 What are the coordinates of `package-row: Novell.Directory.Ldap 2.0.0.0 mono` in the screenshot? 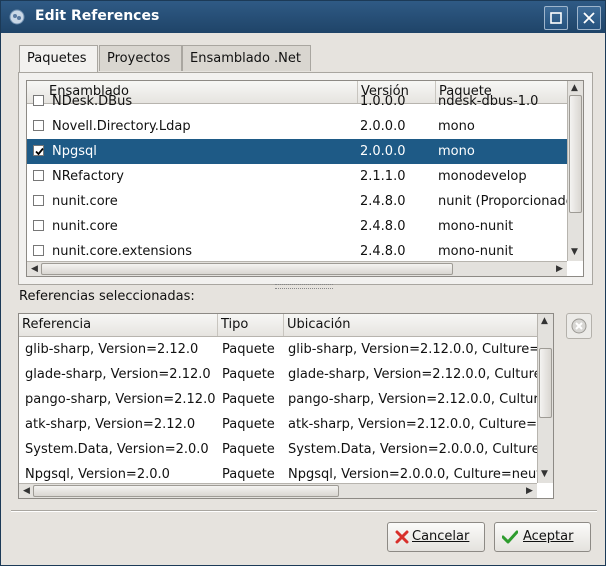 It's located at (297, 126).